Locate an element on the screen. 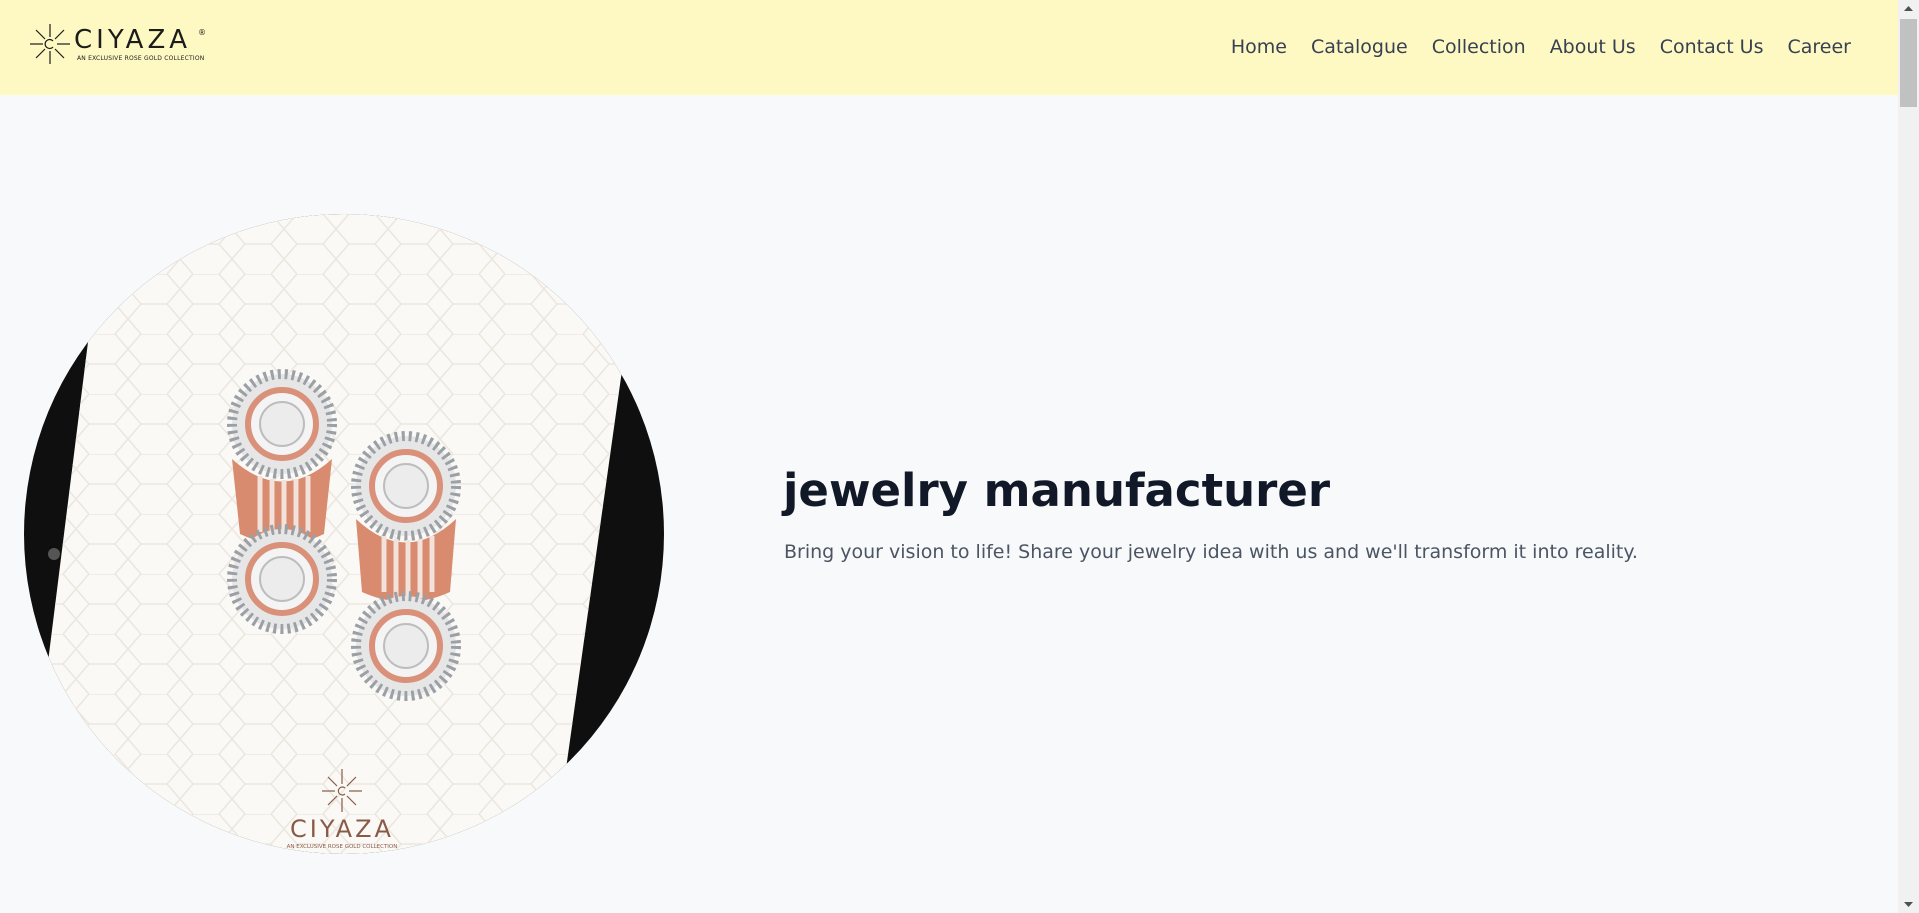 The image size is (1919, 913). sun-star-icon is located at coordinates (50, 44).